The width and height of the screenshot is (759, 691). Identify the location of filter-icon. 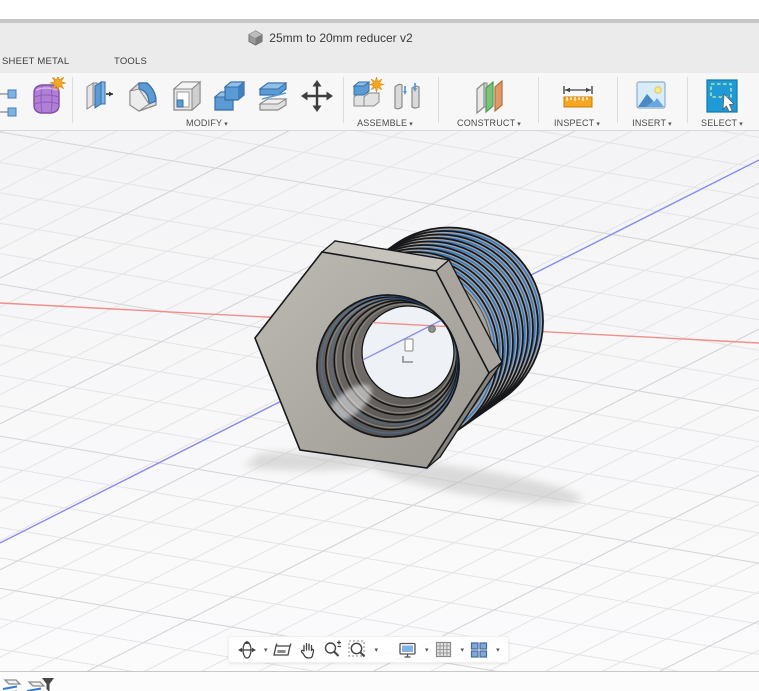
(48, 684).